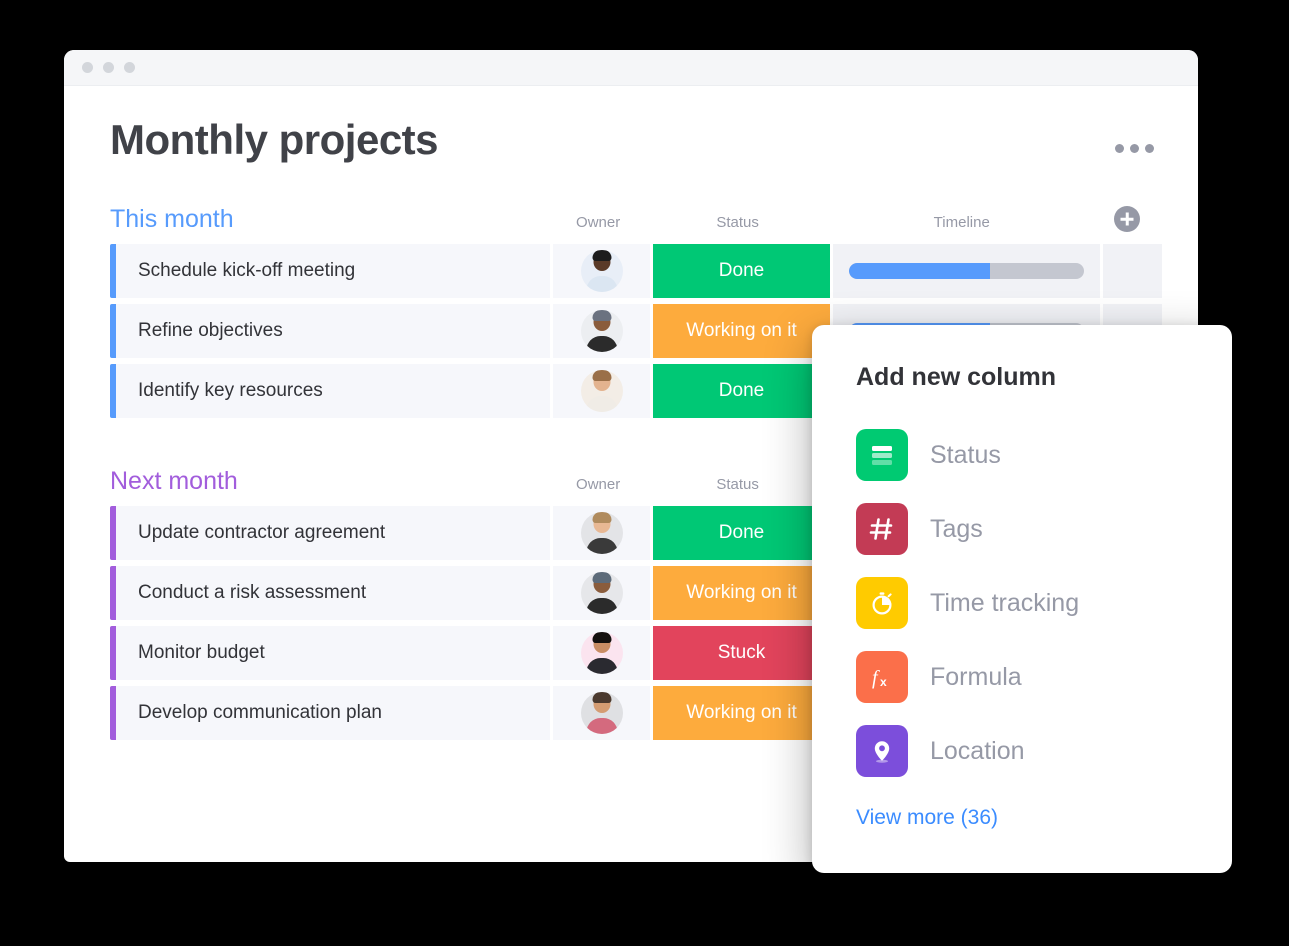 Image resolution: width=1289 pixels, height=946 pixels. Describe the element at coordinates (976, 676) in the screenshot. I see `popup-item-label: Formula` at that location.